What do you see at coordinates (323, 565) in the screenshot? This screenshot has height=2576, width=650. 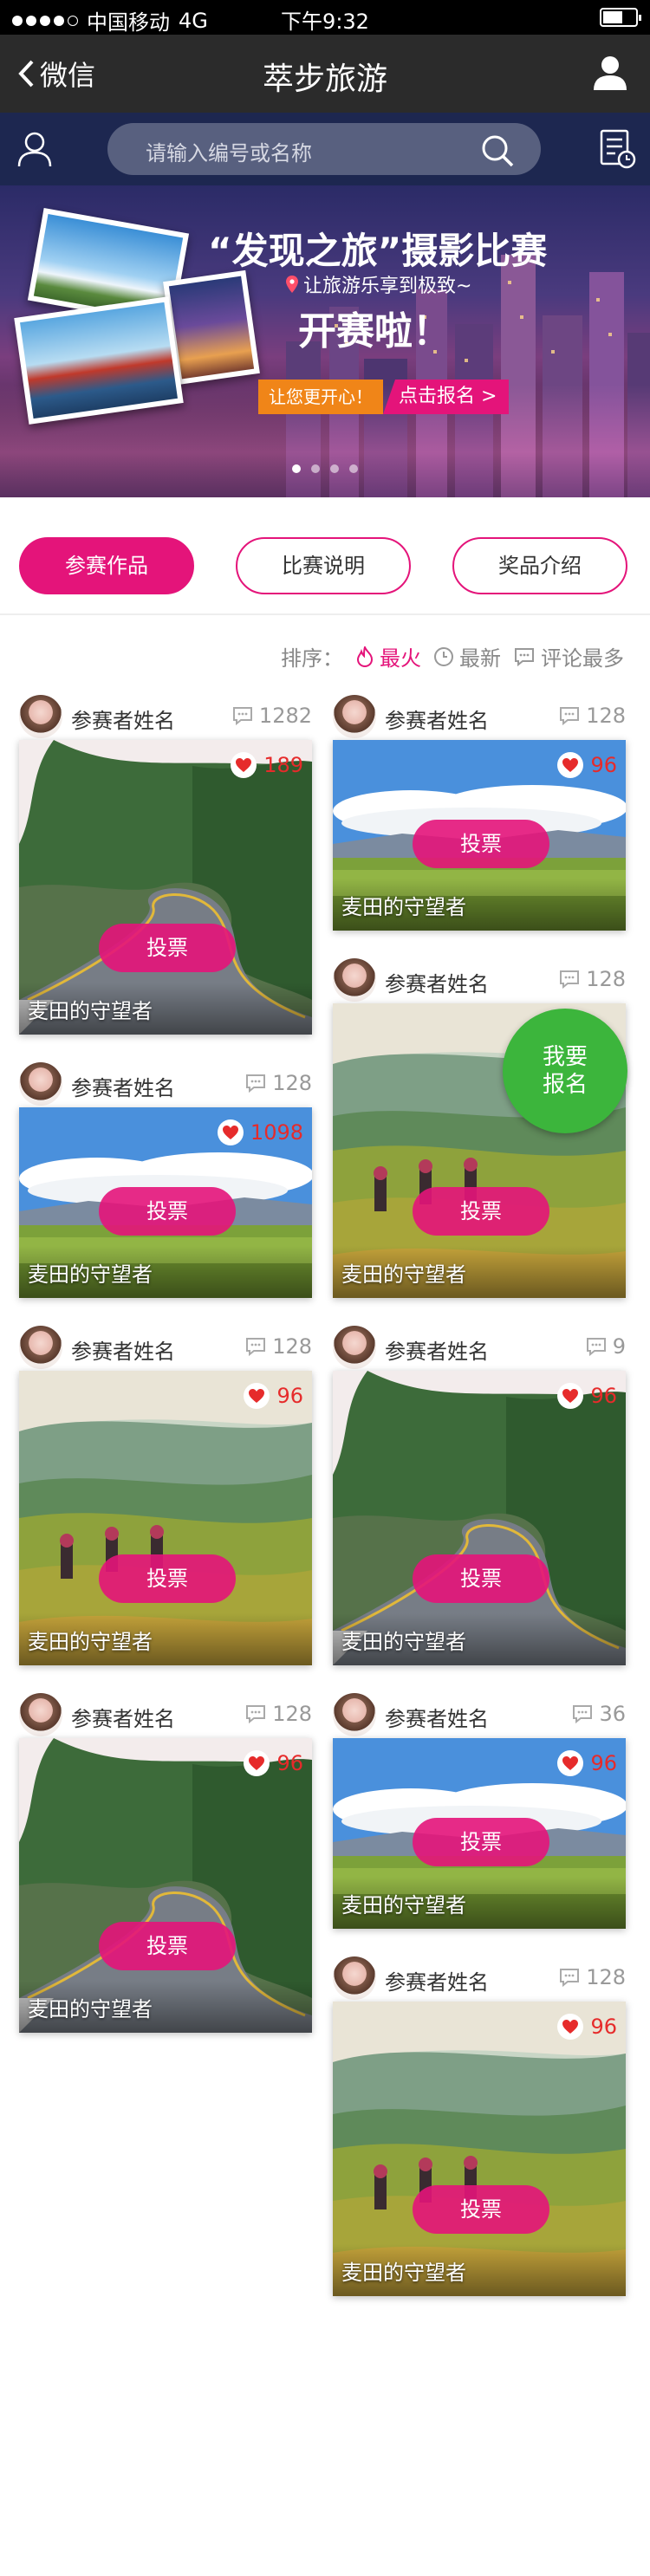 I see `tab-rules: 比赛说明` at bounding box center [323, 565].